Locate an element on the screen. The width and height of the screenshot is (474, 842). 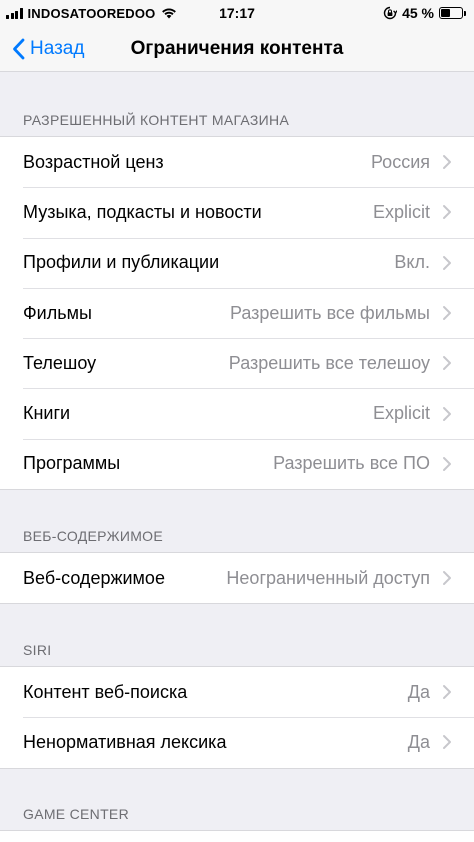
row-label: Книги is located at coordinates (47, 413).